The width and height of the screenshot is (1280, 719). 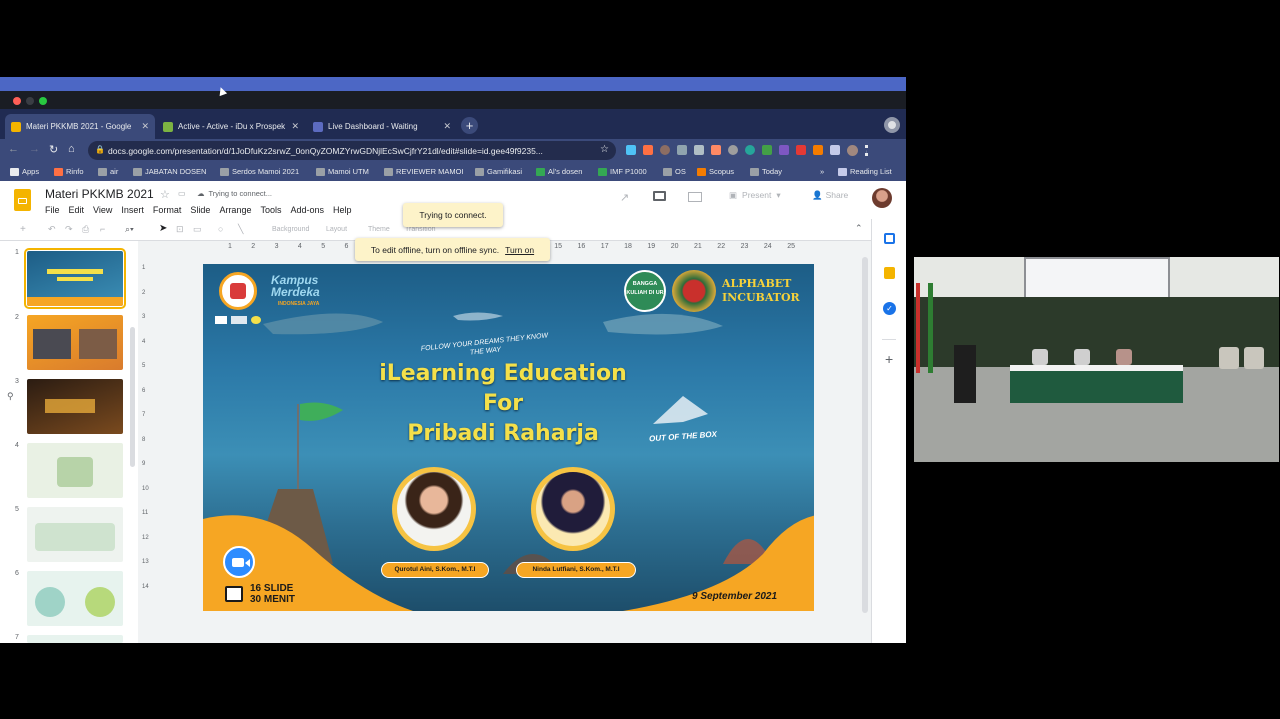 I want to click on print-icon: ⎙, so click(x=85, y=229).